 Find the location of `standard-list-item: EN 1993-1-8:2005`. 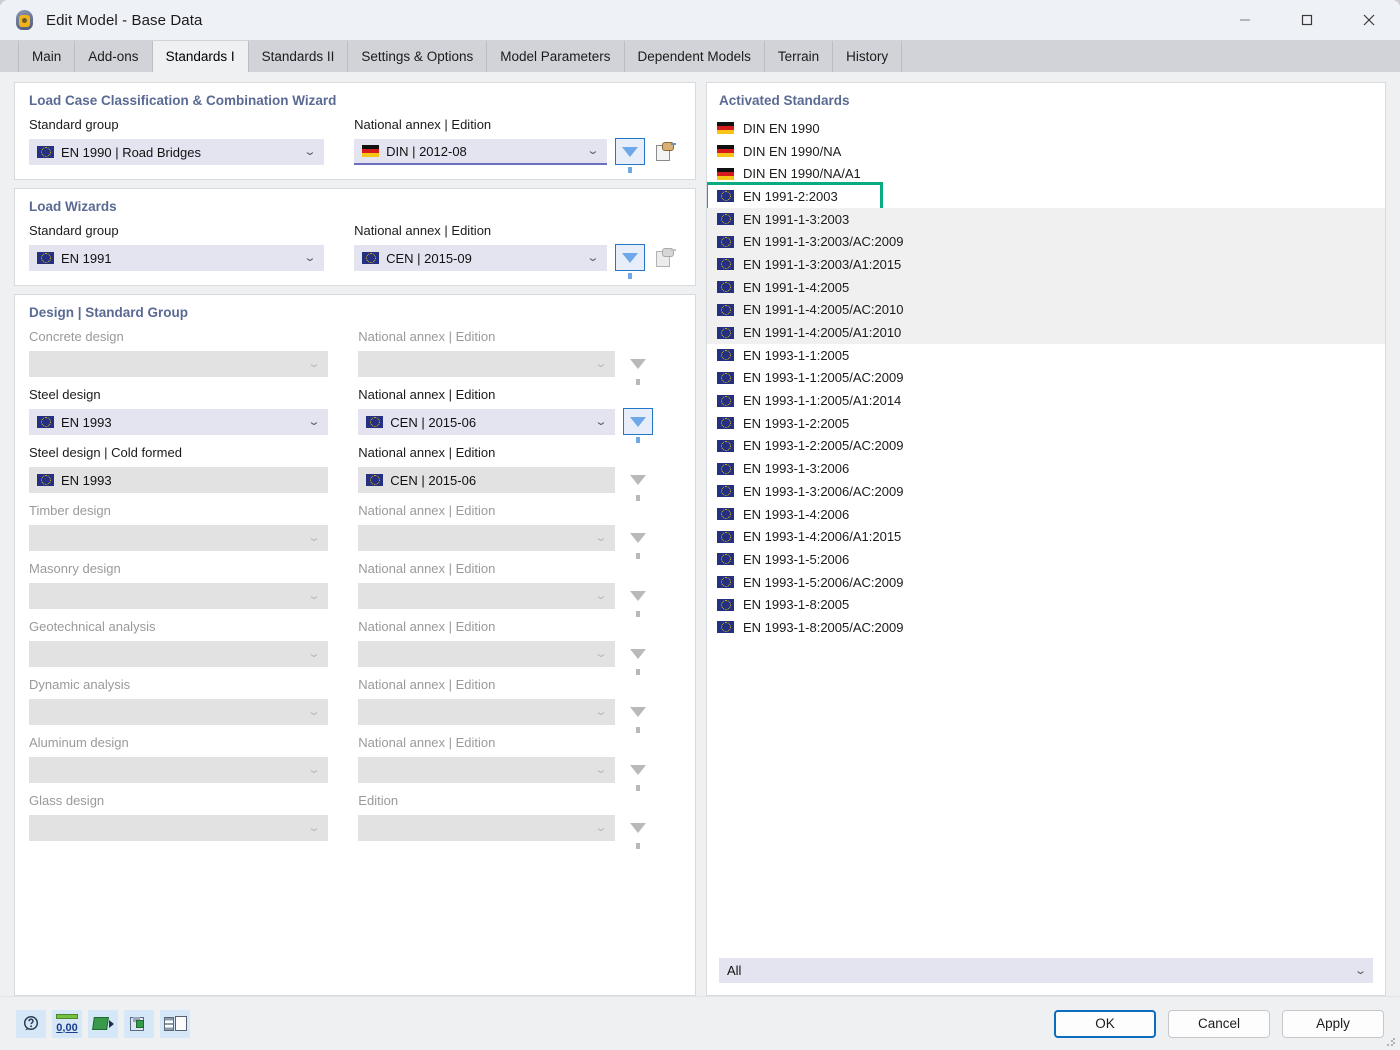

standard-list-item: EN 1993-1-8:2005 is located at coordinates (1046, 604).